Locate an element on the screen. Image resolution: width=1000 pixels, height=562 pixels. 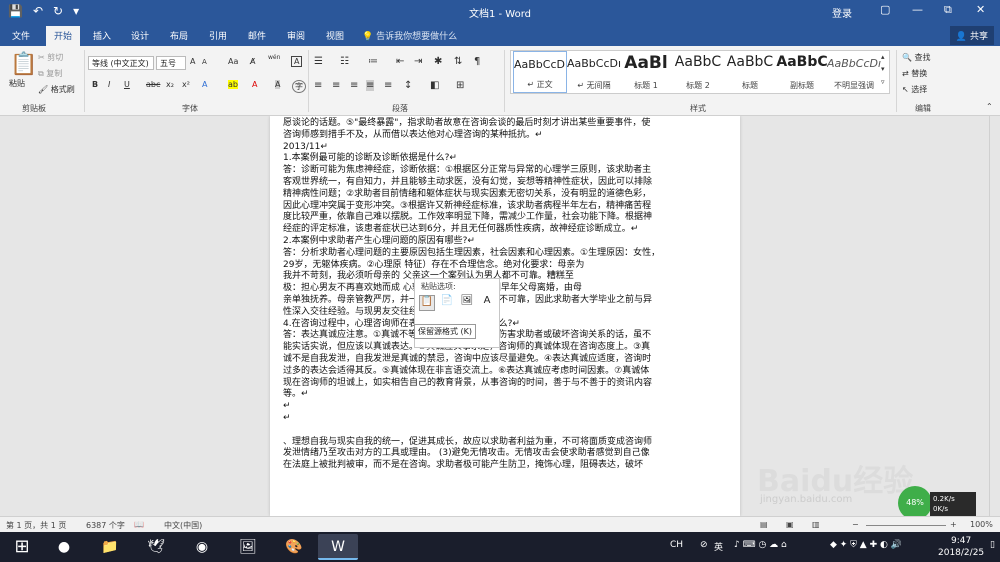
ime-mode-icon: ⊘ is located at coordinates (704, 545).